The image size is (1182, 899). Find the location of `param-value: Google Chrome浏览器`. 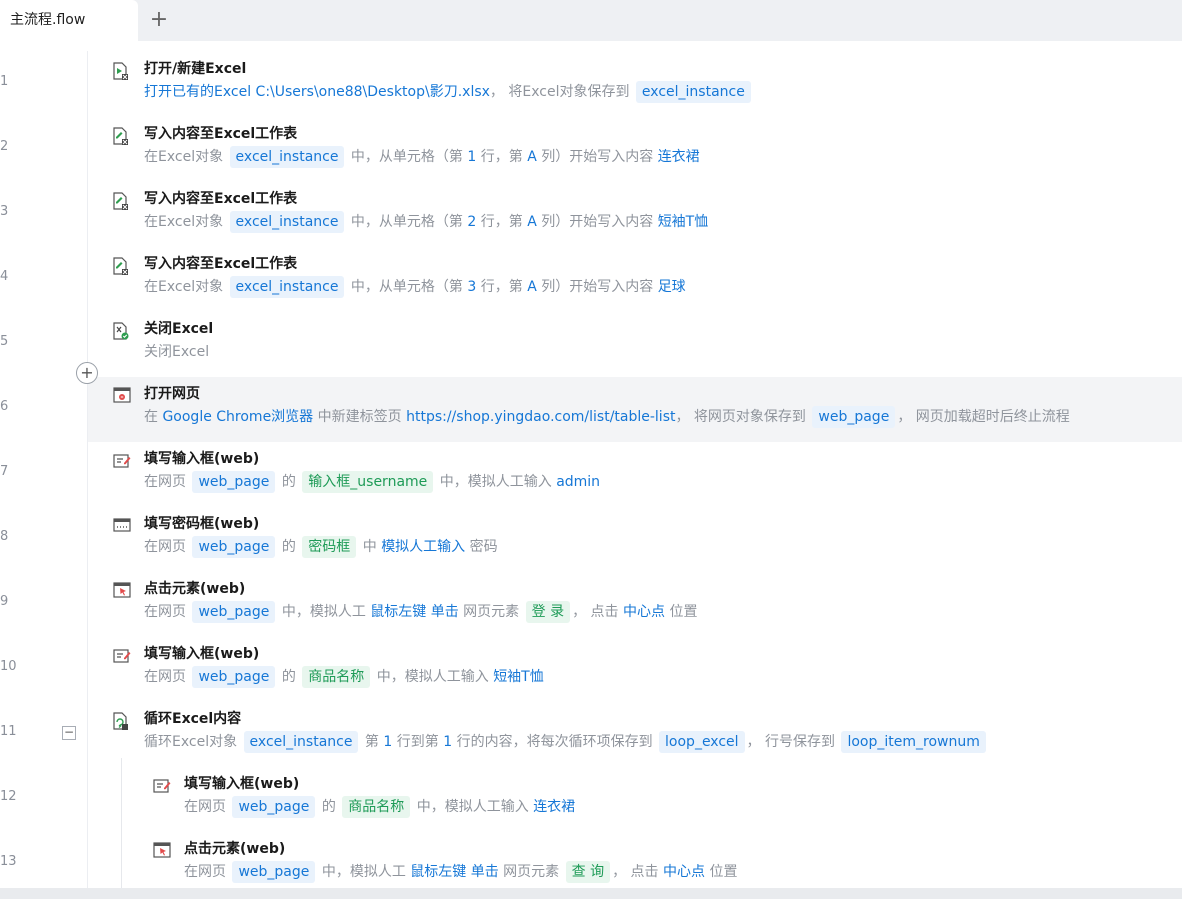

param-value: Google Chrome浏览器 is located at coordinates (238, 417).